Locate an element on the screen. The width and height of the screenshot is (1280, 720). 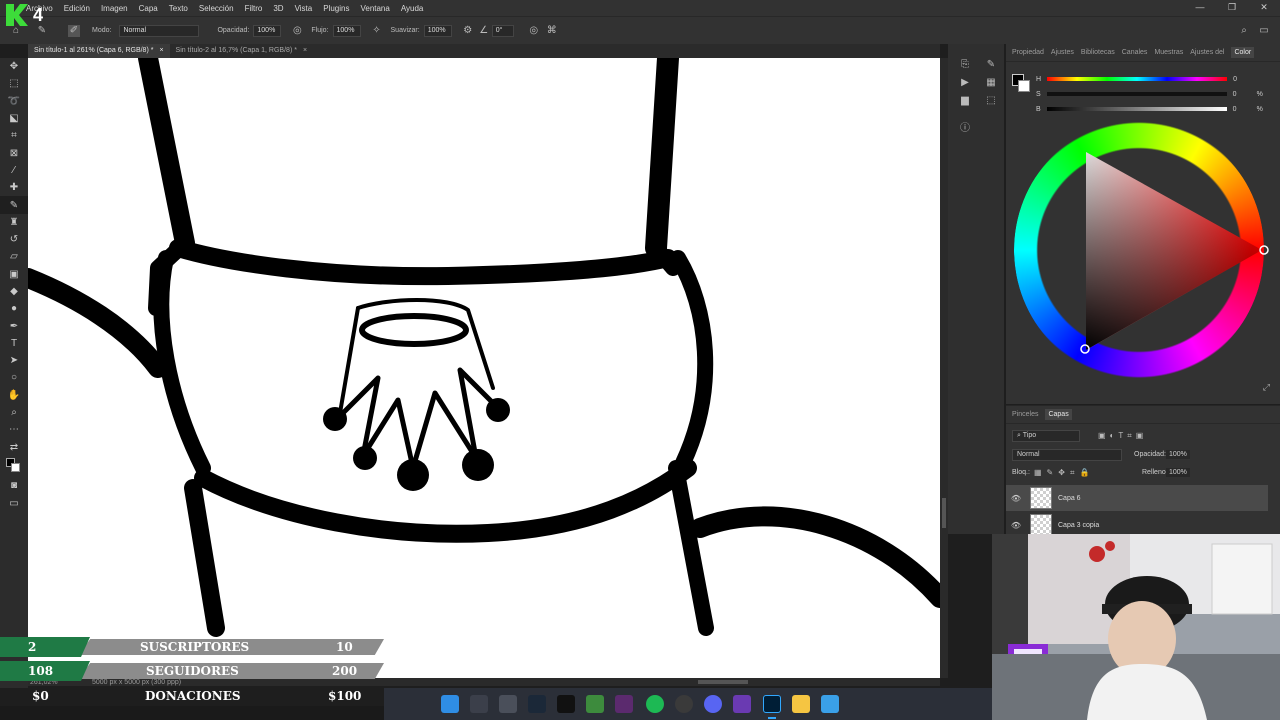
workspace-icon: ▭ is located at coordinates (1264, 31).